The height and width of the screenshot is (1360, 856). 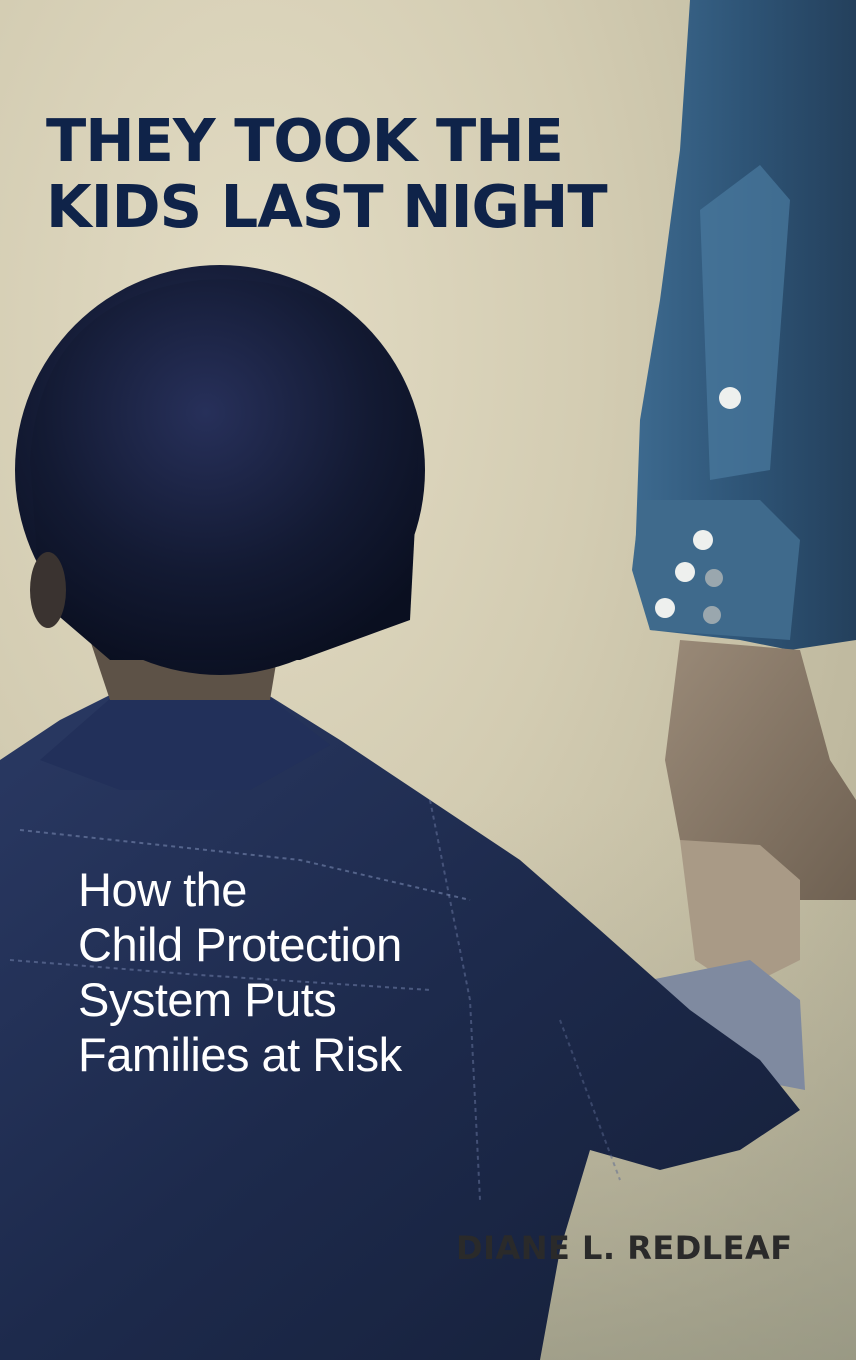 What do you see at coordinates (327, 206) in the screenshot?
I see `title-line-2: KIDS LAST NIGHT` at bounding box center [327, 206].